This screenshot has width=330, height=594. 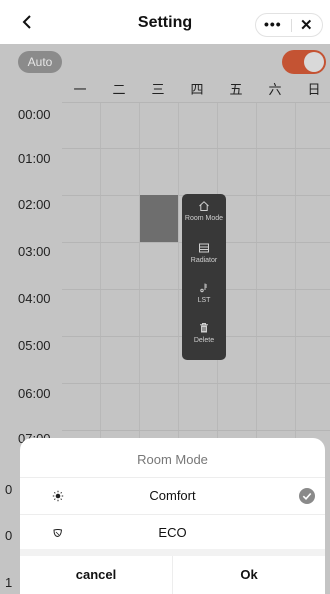 I want to click on option-label: Comfort, so click(x=172, y=495).